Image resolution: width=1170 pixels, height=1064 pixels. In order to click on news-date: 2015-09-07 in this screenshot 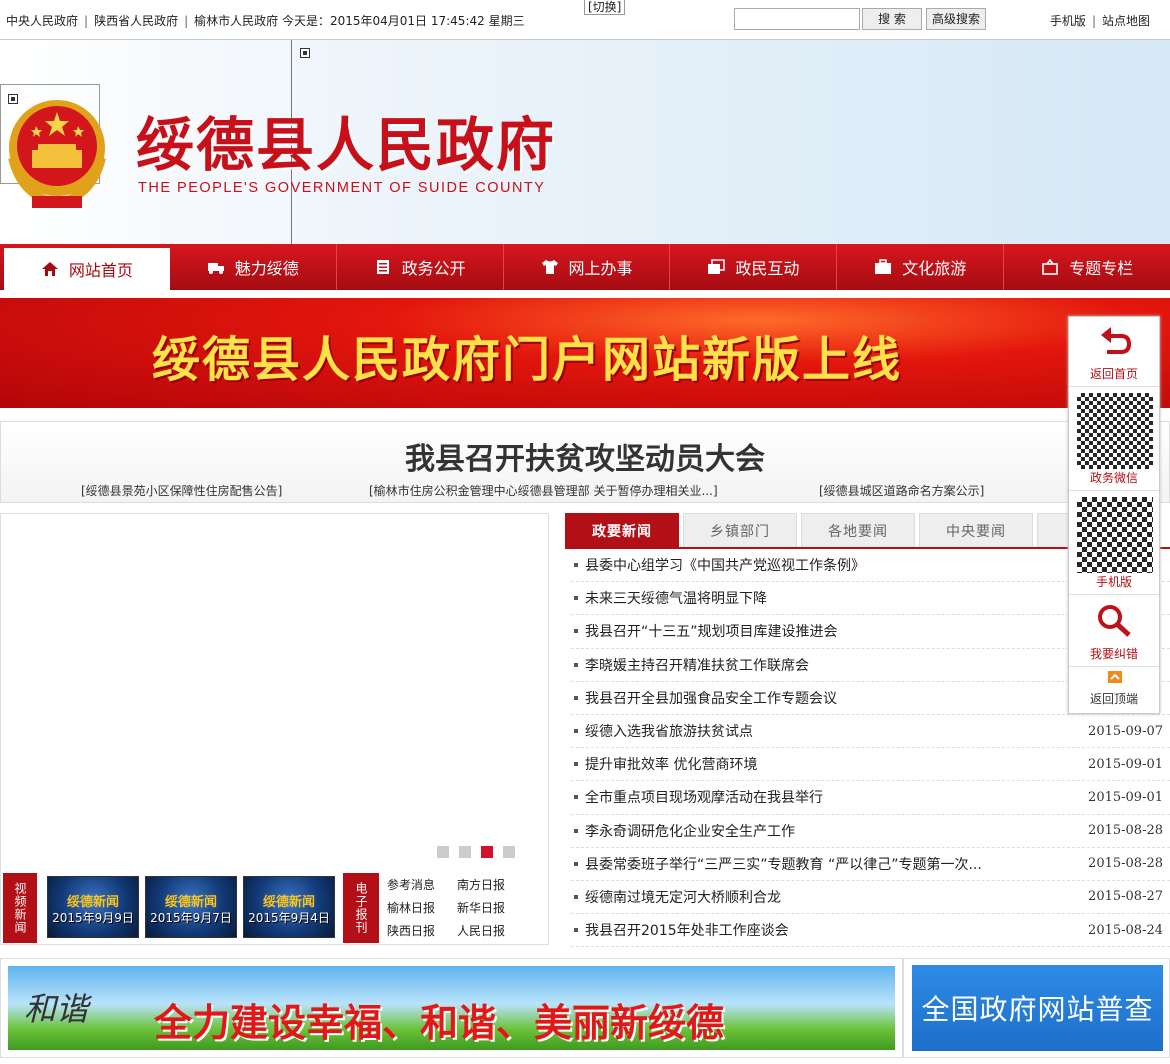, I will do `click(1125, 731)`.